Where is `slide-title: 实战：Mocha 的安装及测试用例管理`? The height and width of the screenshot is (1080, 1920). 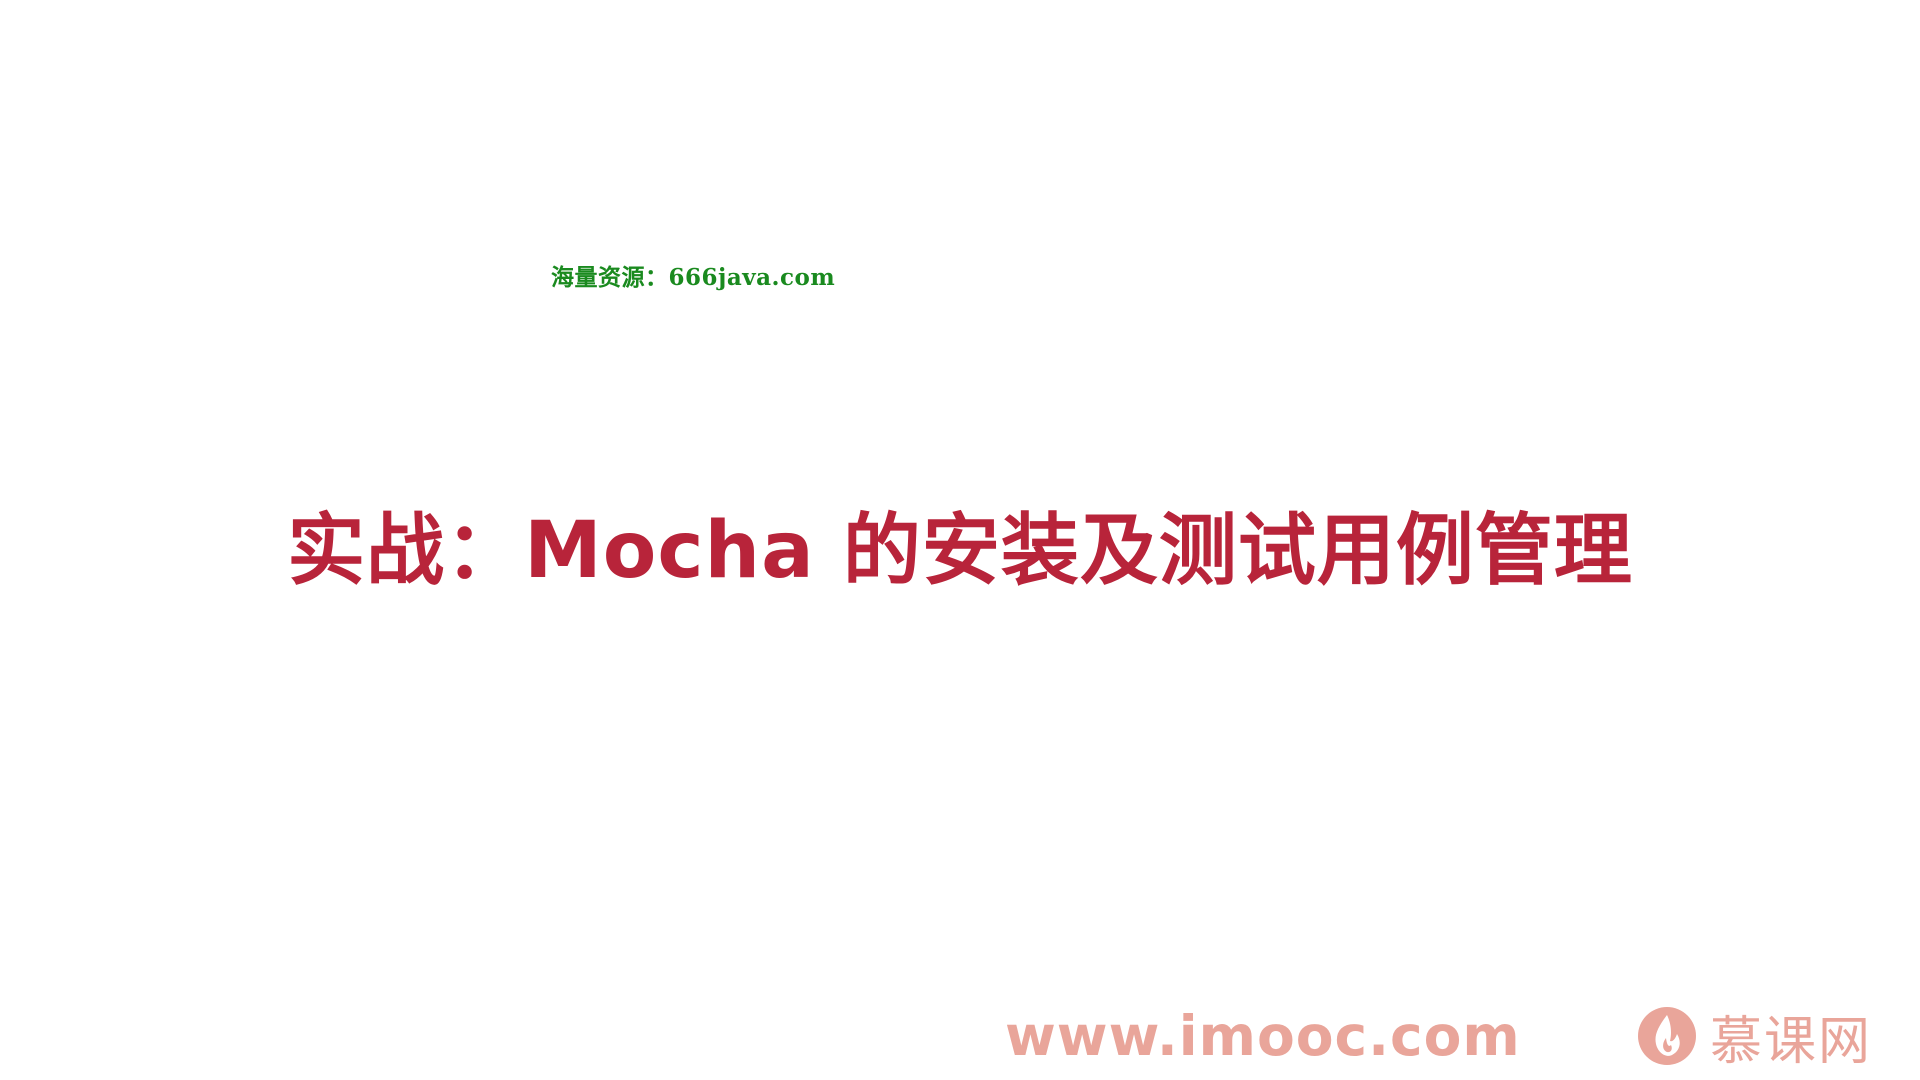 slide-title: 实战：Mocha 的安装及测试用例管理 is located at coordinates (960, 551).